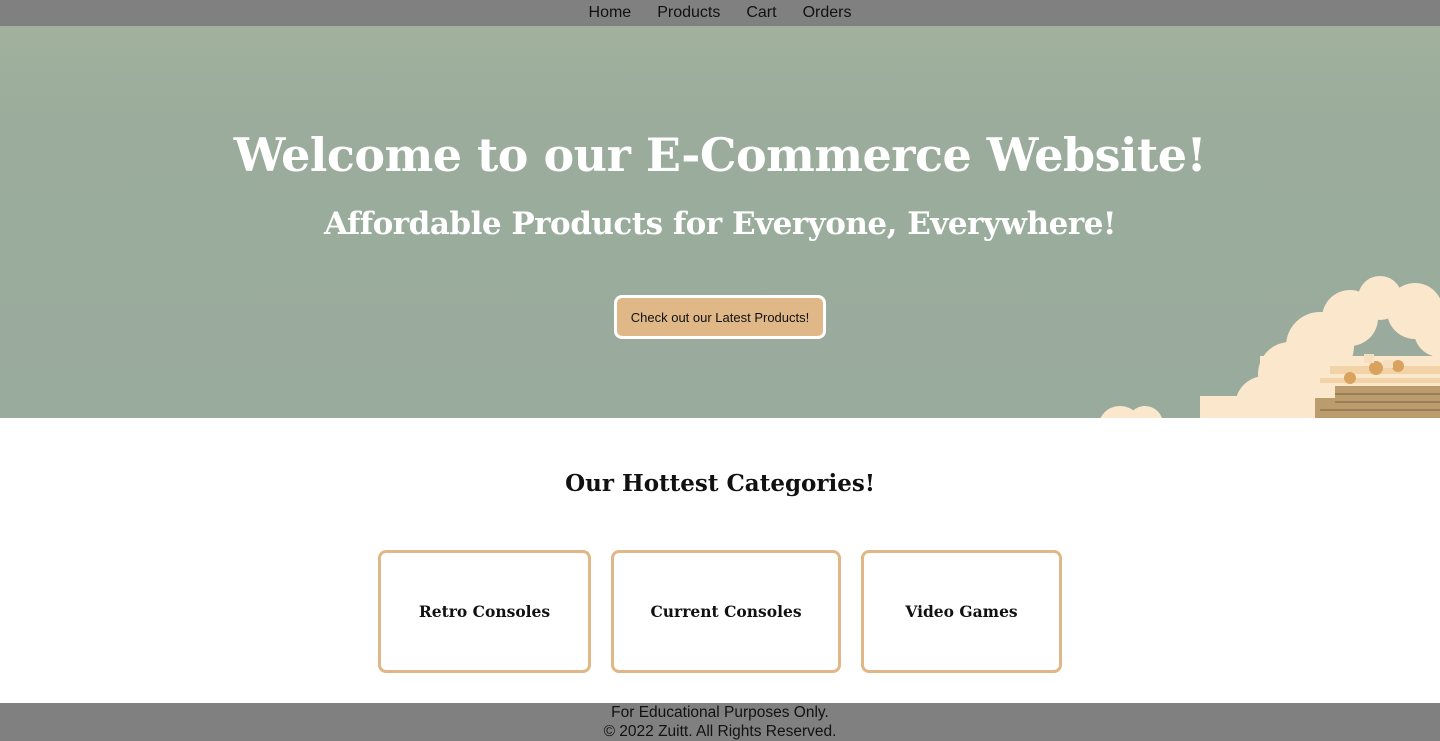 This screenshot has width=1440, height=741. What do you see at coordinates (827, 13) in the screenshot?
I see `nav-link-orders: Orders` at bounding box center [827, 13].